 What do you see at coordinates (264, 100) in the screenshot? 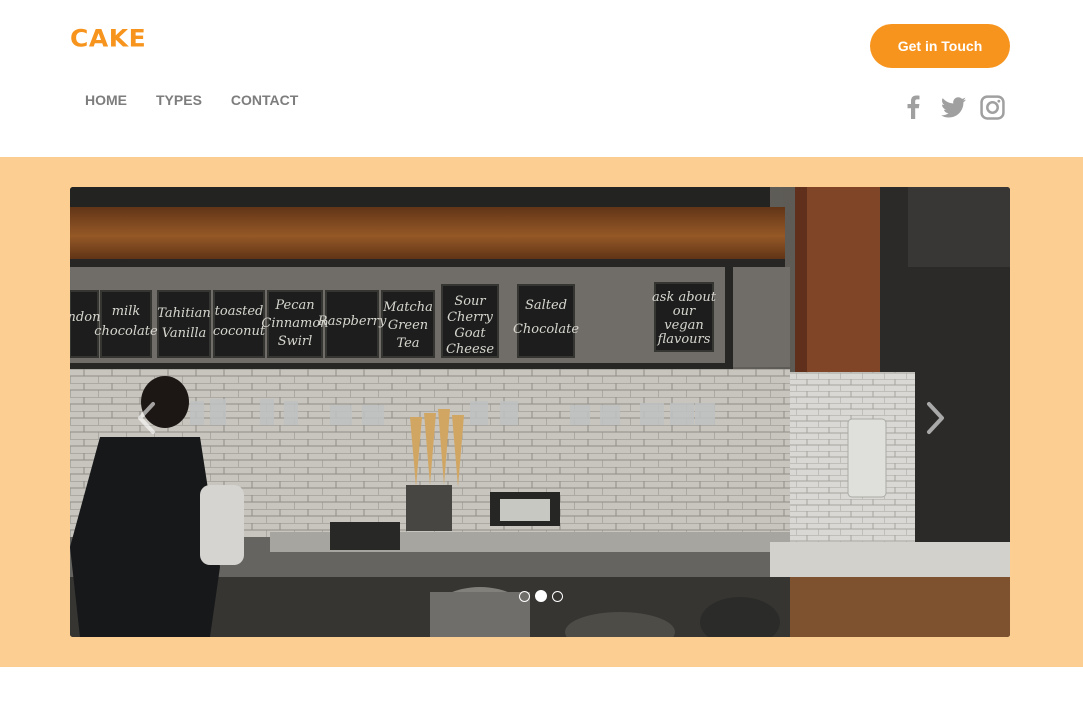
I see `nav-item-contact: CONTACT` at bounding box center [264, 100].